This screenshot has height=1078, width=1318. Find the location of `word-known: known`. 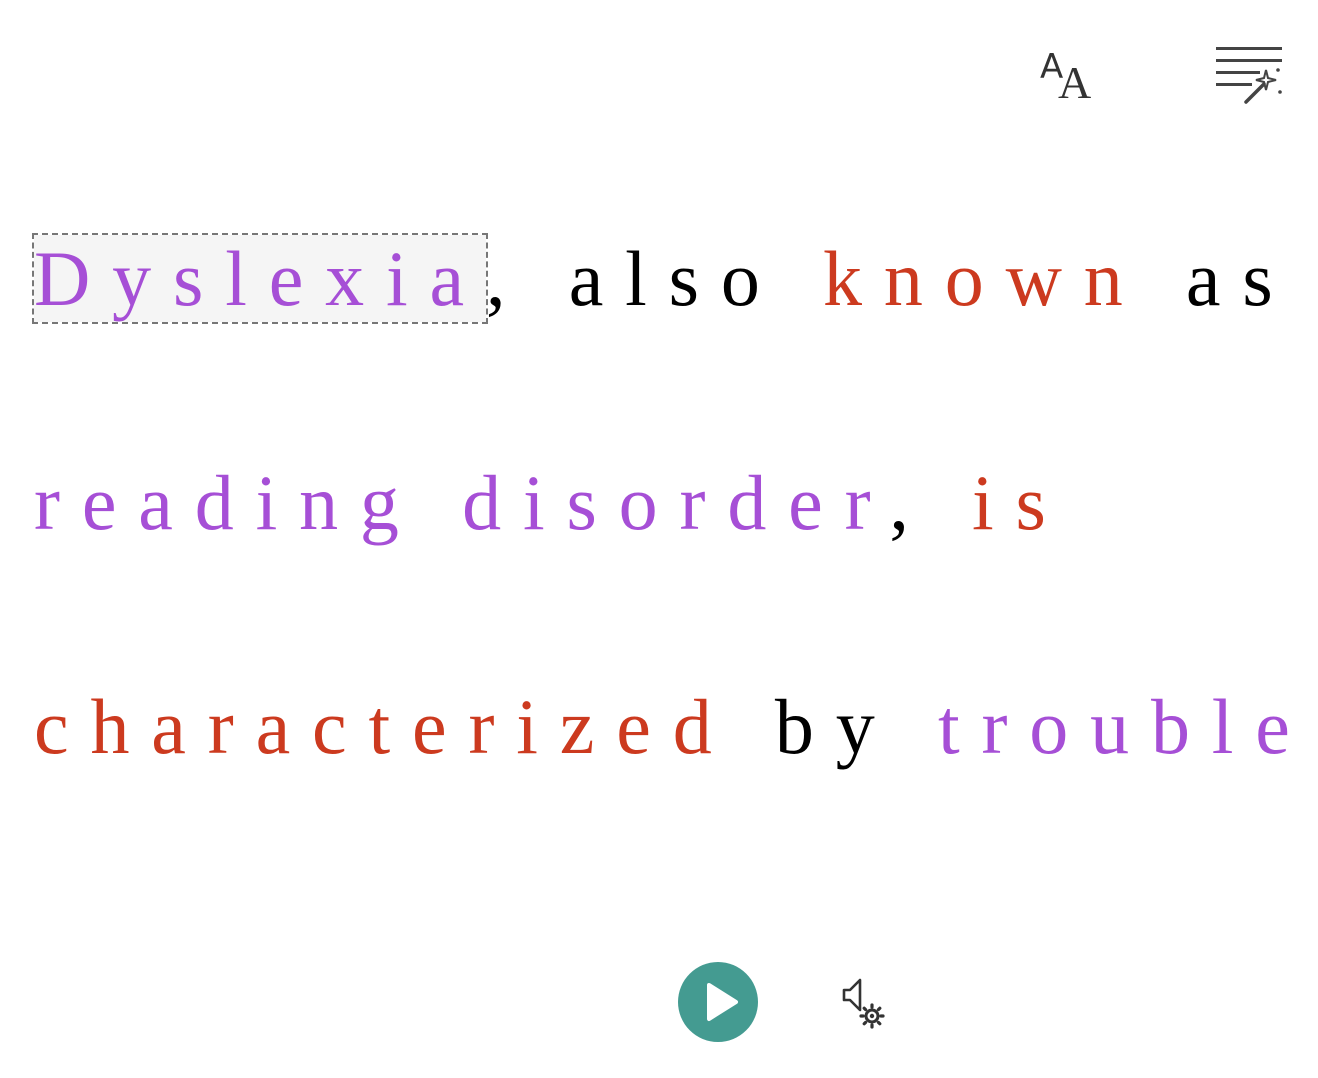

word-known: known is located at coordinates (984, 278).